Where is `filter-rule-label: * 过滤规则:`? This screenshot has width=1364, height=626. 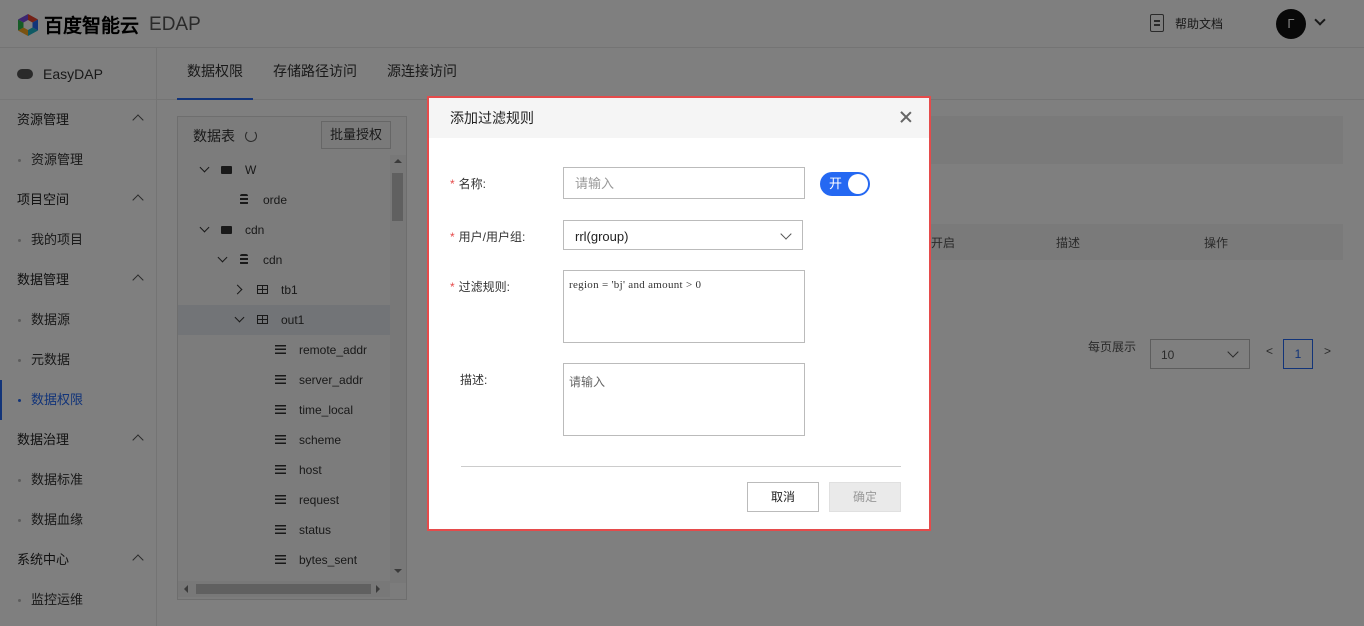
filter-rule-label: * 过滤规则: is located at coordinates (480, 286).